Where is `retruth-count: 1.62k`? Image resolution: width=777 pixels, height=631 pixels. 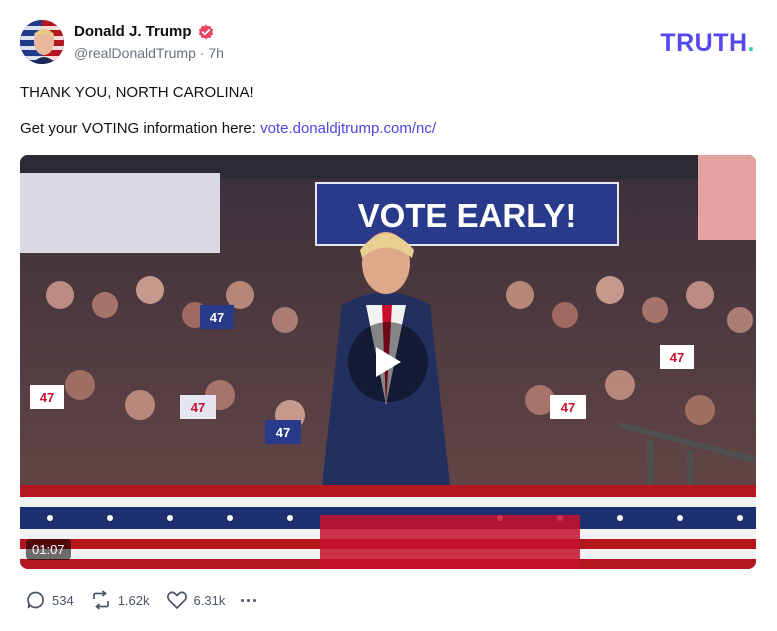
retruth-count: 1.62k is located at coordinates (133, 600).